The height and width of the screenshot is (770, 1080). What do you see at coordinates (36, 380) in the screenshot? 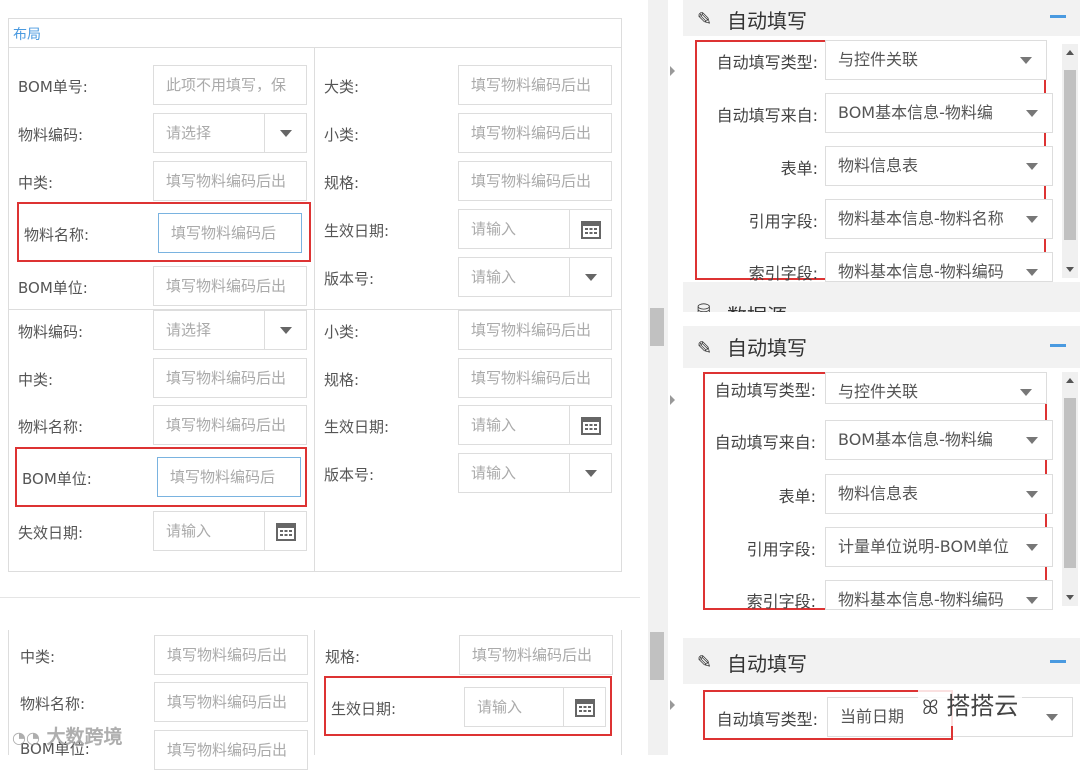
I see `field-label: 中类:` at bounding box center [36, 380].